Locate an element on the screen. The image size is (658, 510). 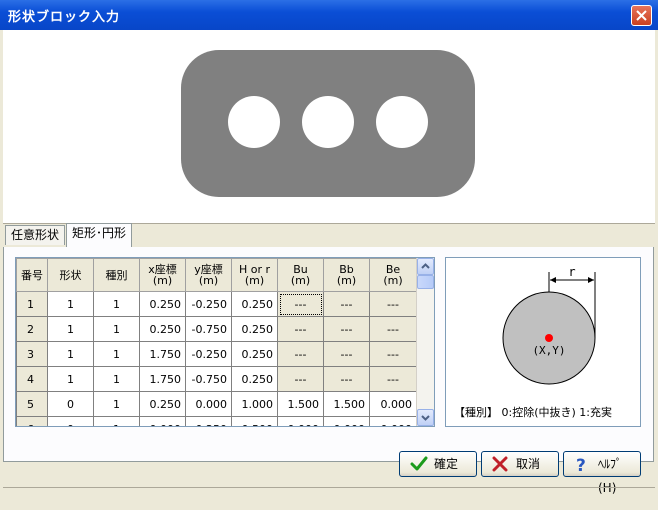
scroll-down-button is located at coordinates (425, 417).